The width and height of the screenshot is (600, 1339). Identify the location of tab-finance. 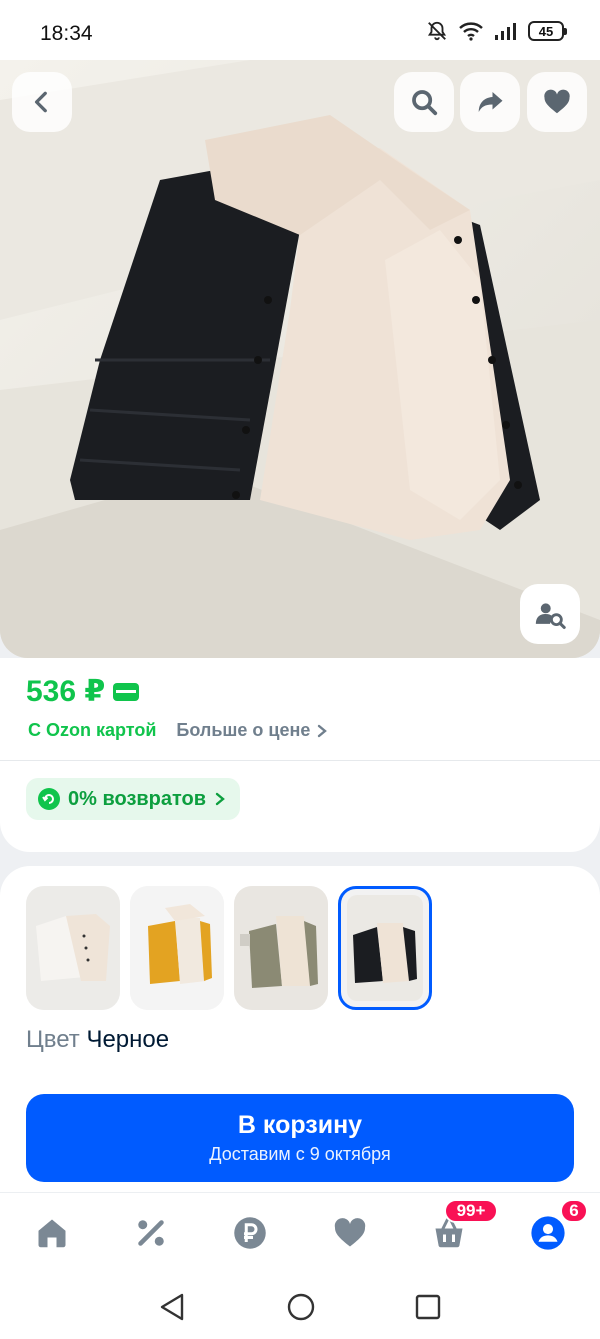
(250, 1233).